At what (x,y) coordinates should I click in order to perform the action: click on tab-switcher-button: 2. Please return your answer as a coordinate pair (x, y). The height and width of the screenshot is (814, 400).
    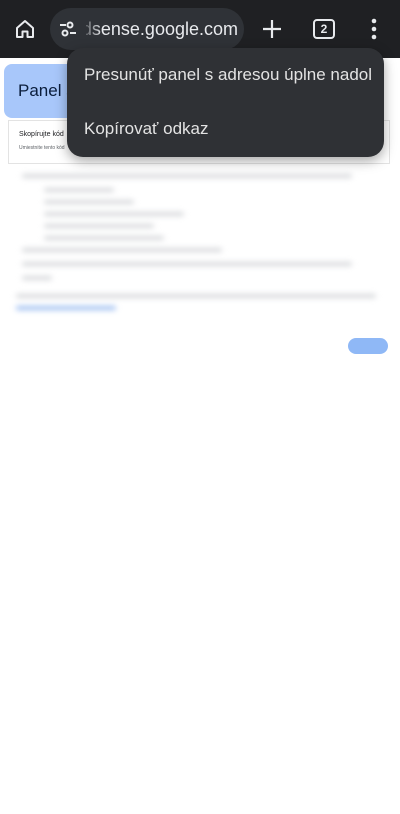
    Looking at the image, I should click on (324, 29).